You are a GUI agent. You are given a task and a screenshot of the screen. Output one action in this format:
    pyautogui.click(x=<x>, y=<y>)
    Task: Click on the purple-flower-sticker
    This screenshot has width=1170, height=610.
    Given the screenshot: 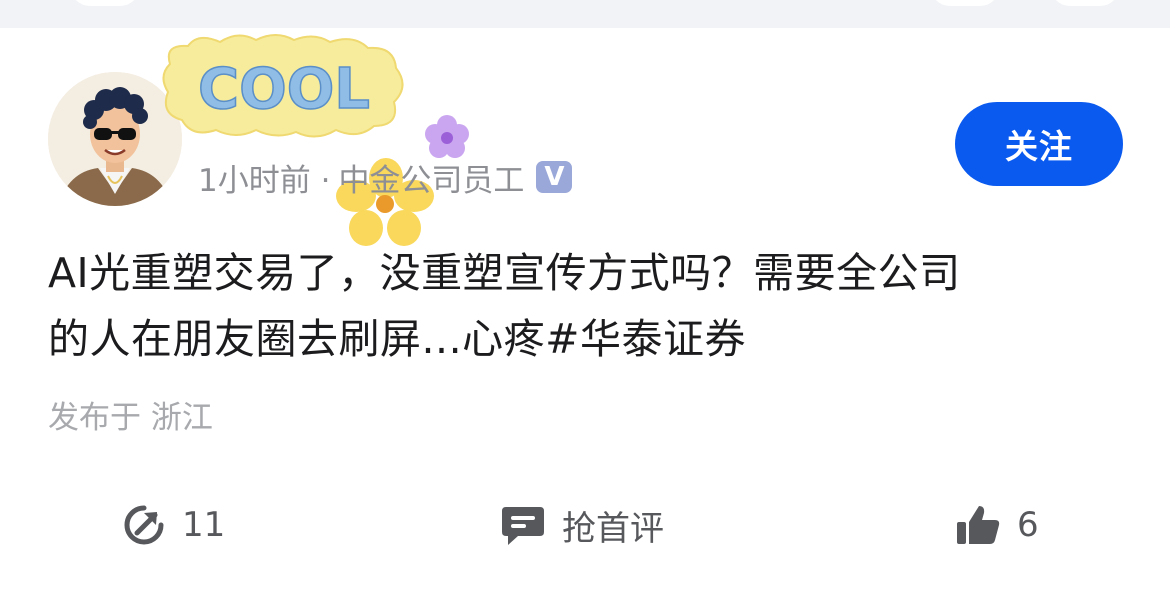 What is the action you would take?
    pyautogui.click(x=447, y=137)
    